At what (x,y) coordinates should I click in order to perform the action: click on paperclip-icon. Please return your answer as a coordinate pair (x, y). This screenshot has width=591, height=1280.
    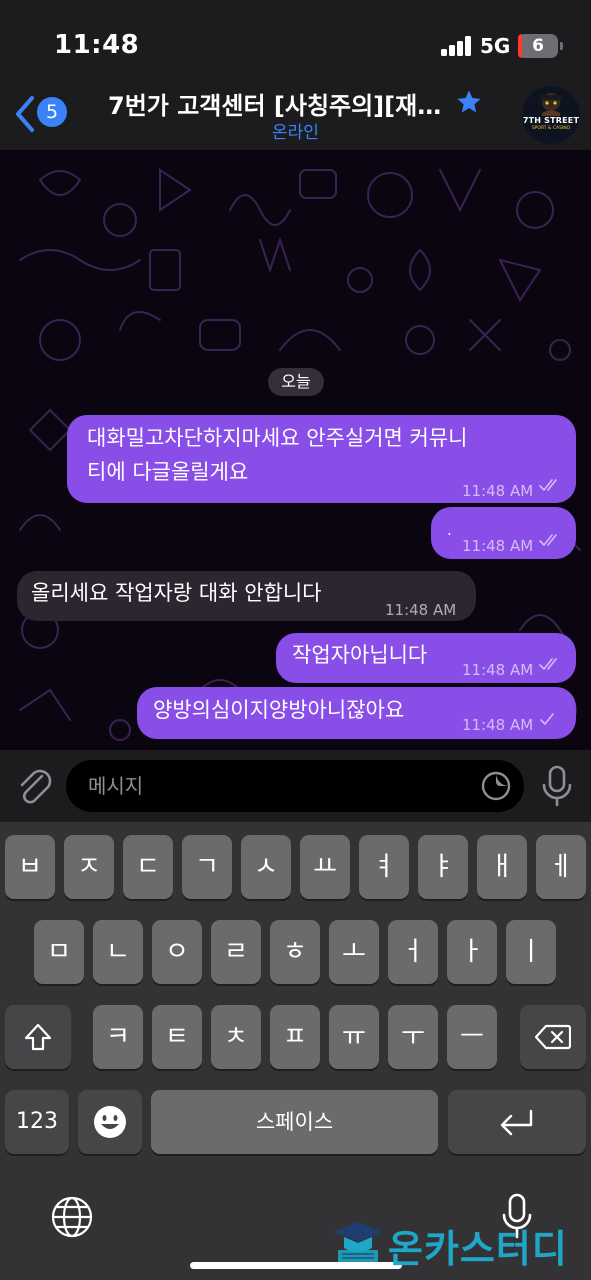
    Looking at the image, I should click on (34, 786).